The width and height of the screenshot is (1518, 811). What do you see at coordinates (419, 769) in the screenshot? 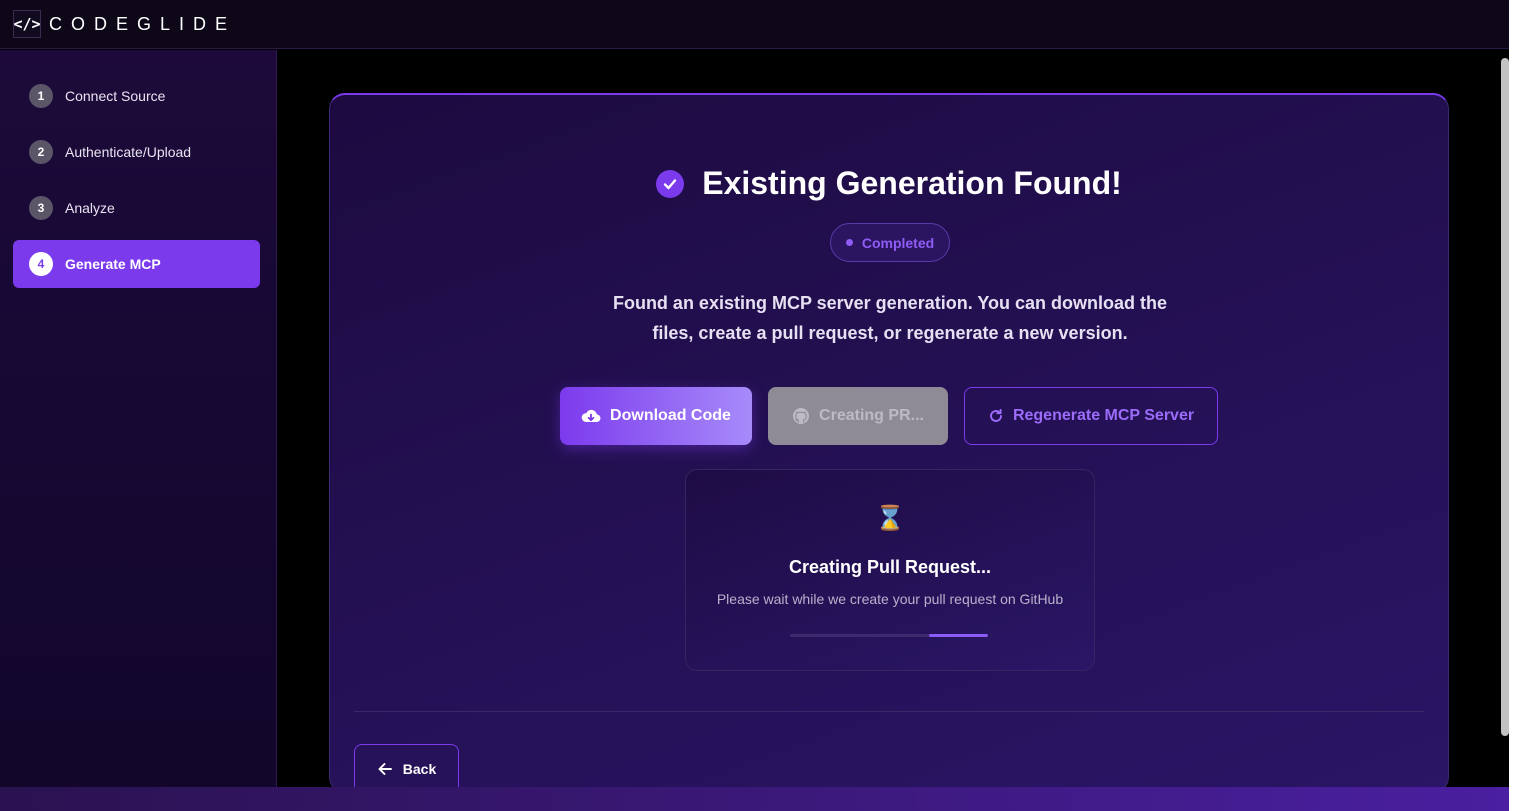
I see `back-label: Back` at bounding box center [419, 769].